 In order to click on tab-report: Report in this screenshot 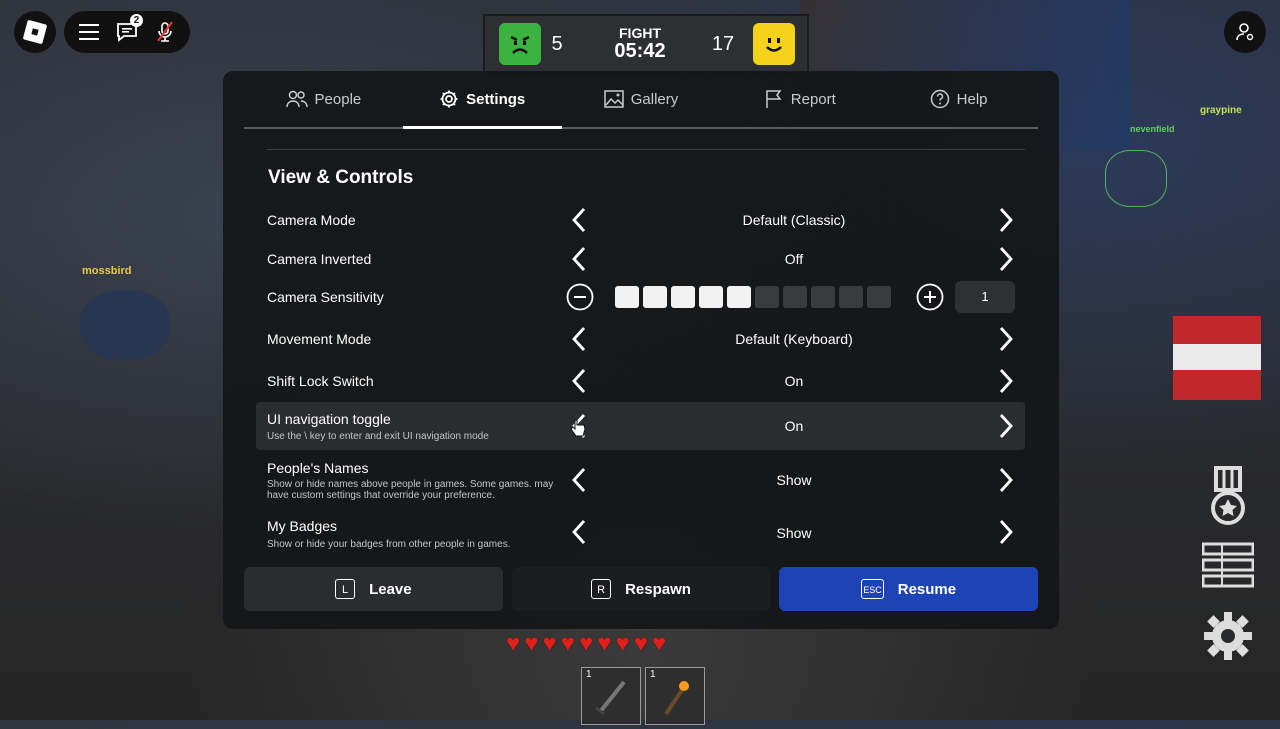, I will do `click(799, 99)`.